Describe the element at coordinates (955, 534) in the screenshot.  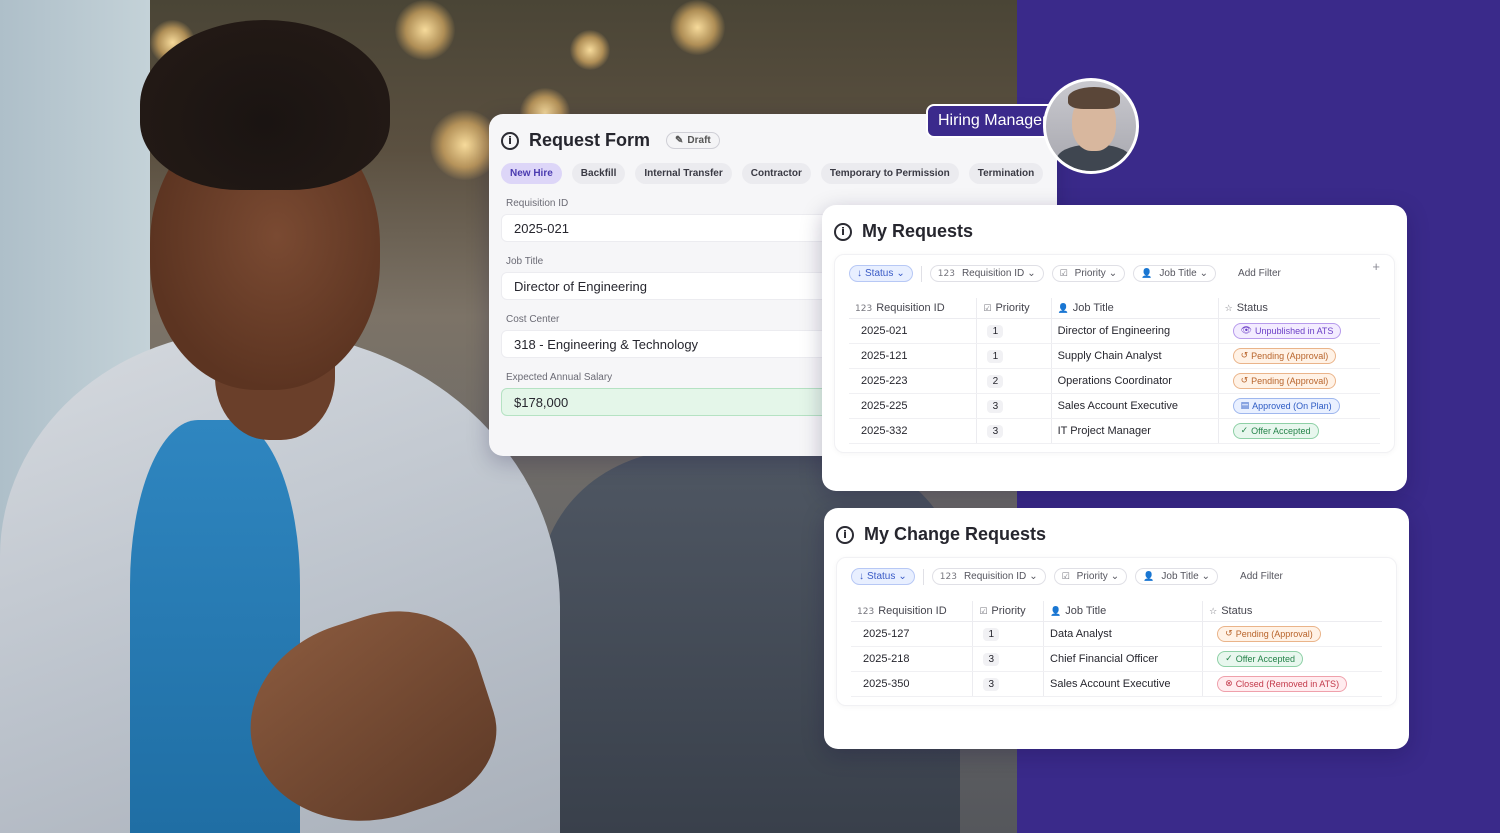
I see `my-change-requests-title: My Change Requests` at that location.